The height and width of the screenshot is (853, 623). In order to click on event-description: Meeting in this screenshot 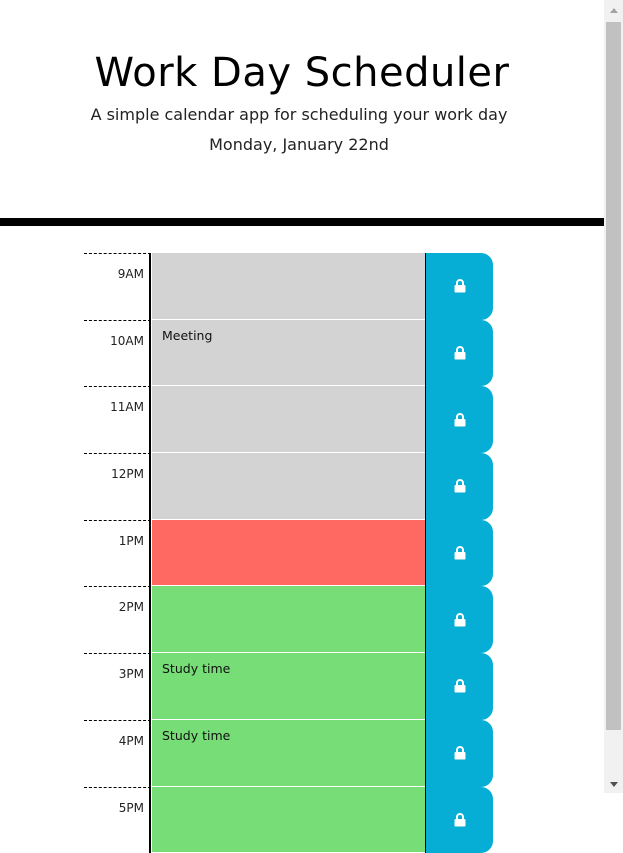, I will do `click(288, 353)`.